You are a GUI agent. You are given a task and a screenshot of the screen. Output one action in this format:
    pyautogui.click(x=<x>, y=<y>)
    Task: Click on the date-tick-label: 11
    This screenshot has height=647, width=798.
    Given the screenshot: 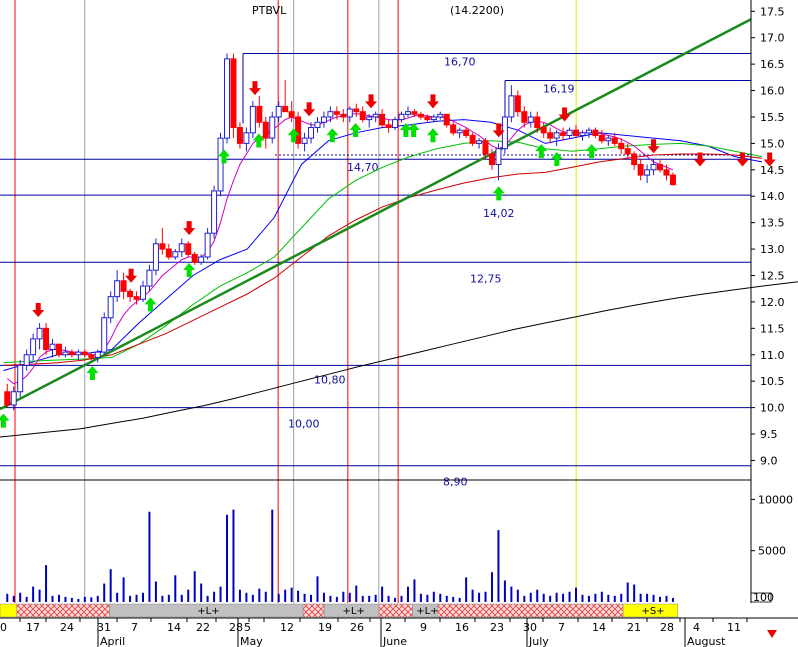 What is the action you would take?
    pyautogui.click(x=734, y=627)
    